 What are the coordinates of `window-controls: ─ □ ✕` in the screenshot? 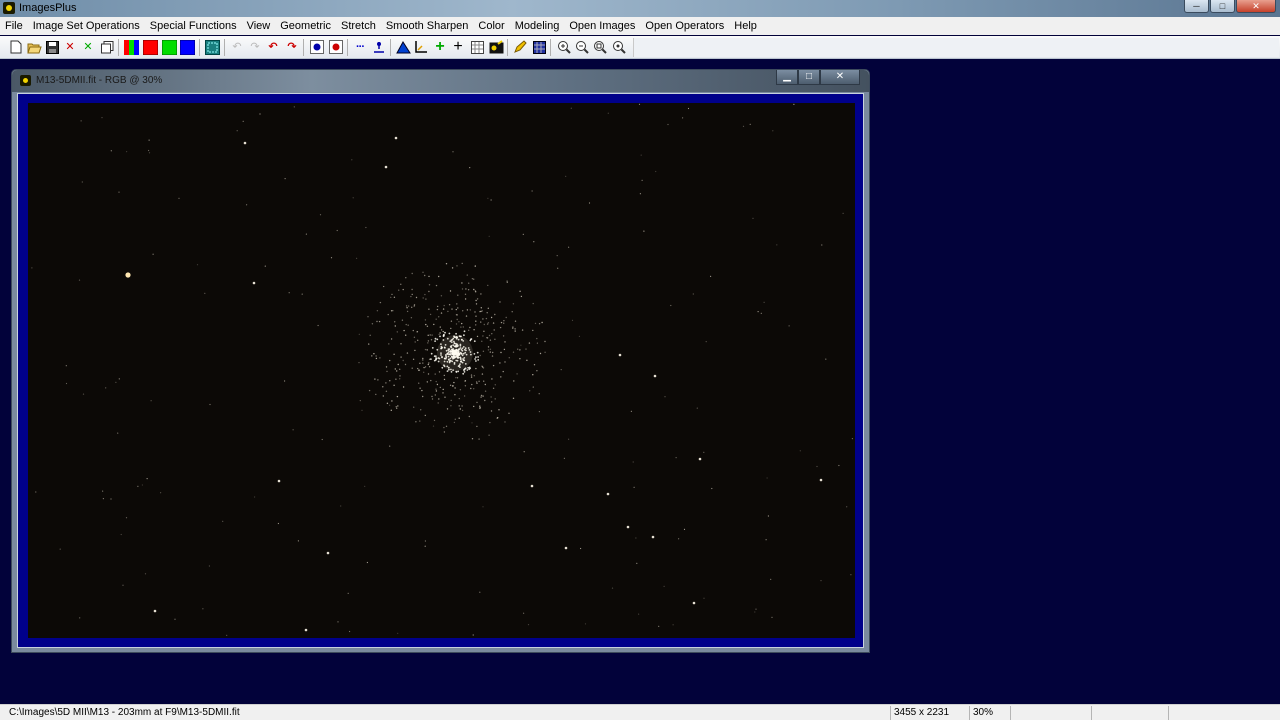 It's located at (1230, 6).